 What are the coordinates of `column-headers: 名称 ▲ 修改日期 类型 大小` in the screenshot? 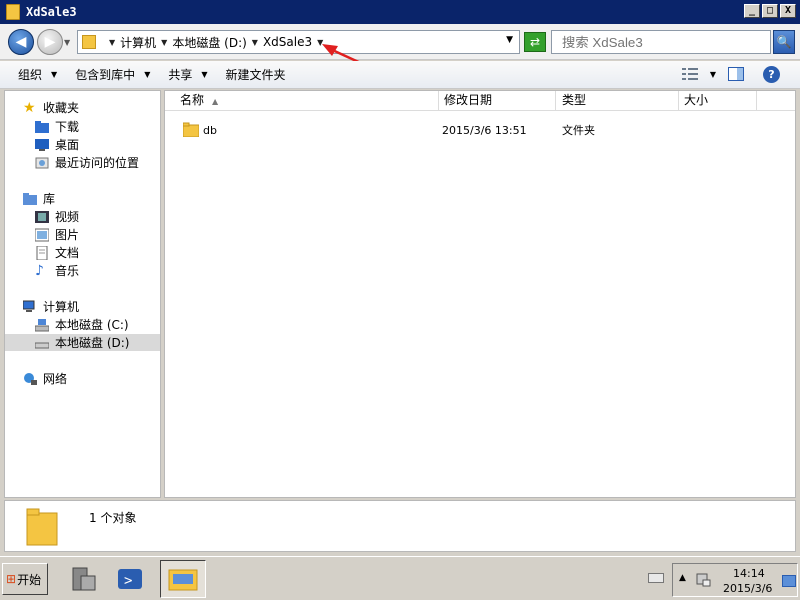 It's located at (480, 101).